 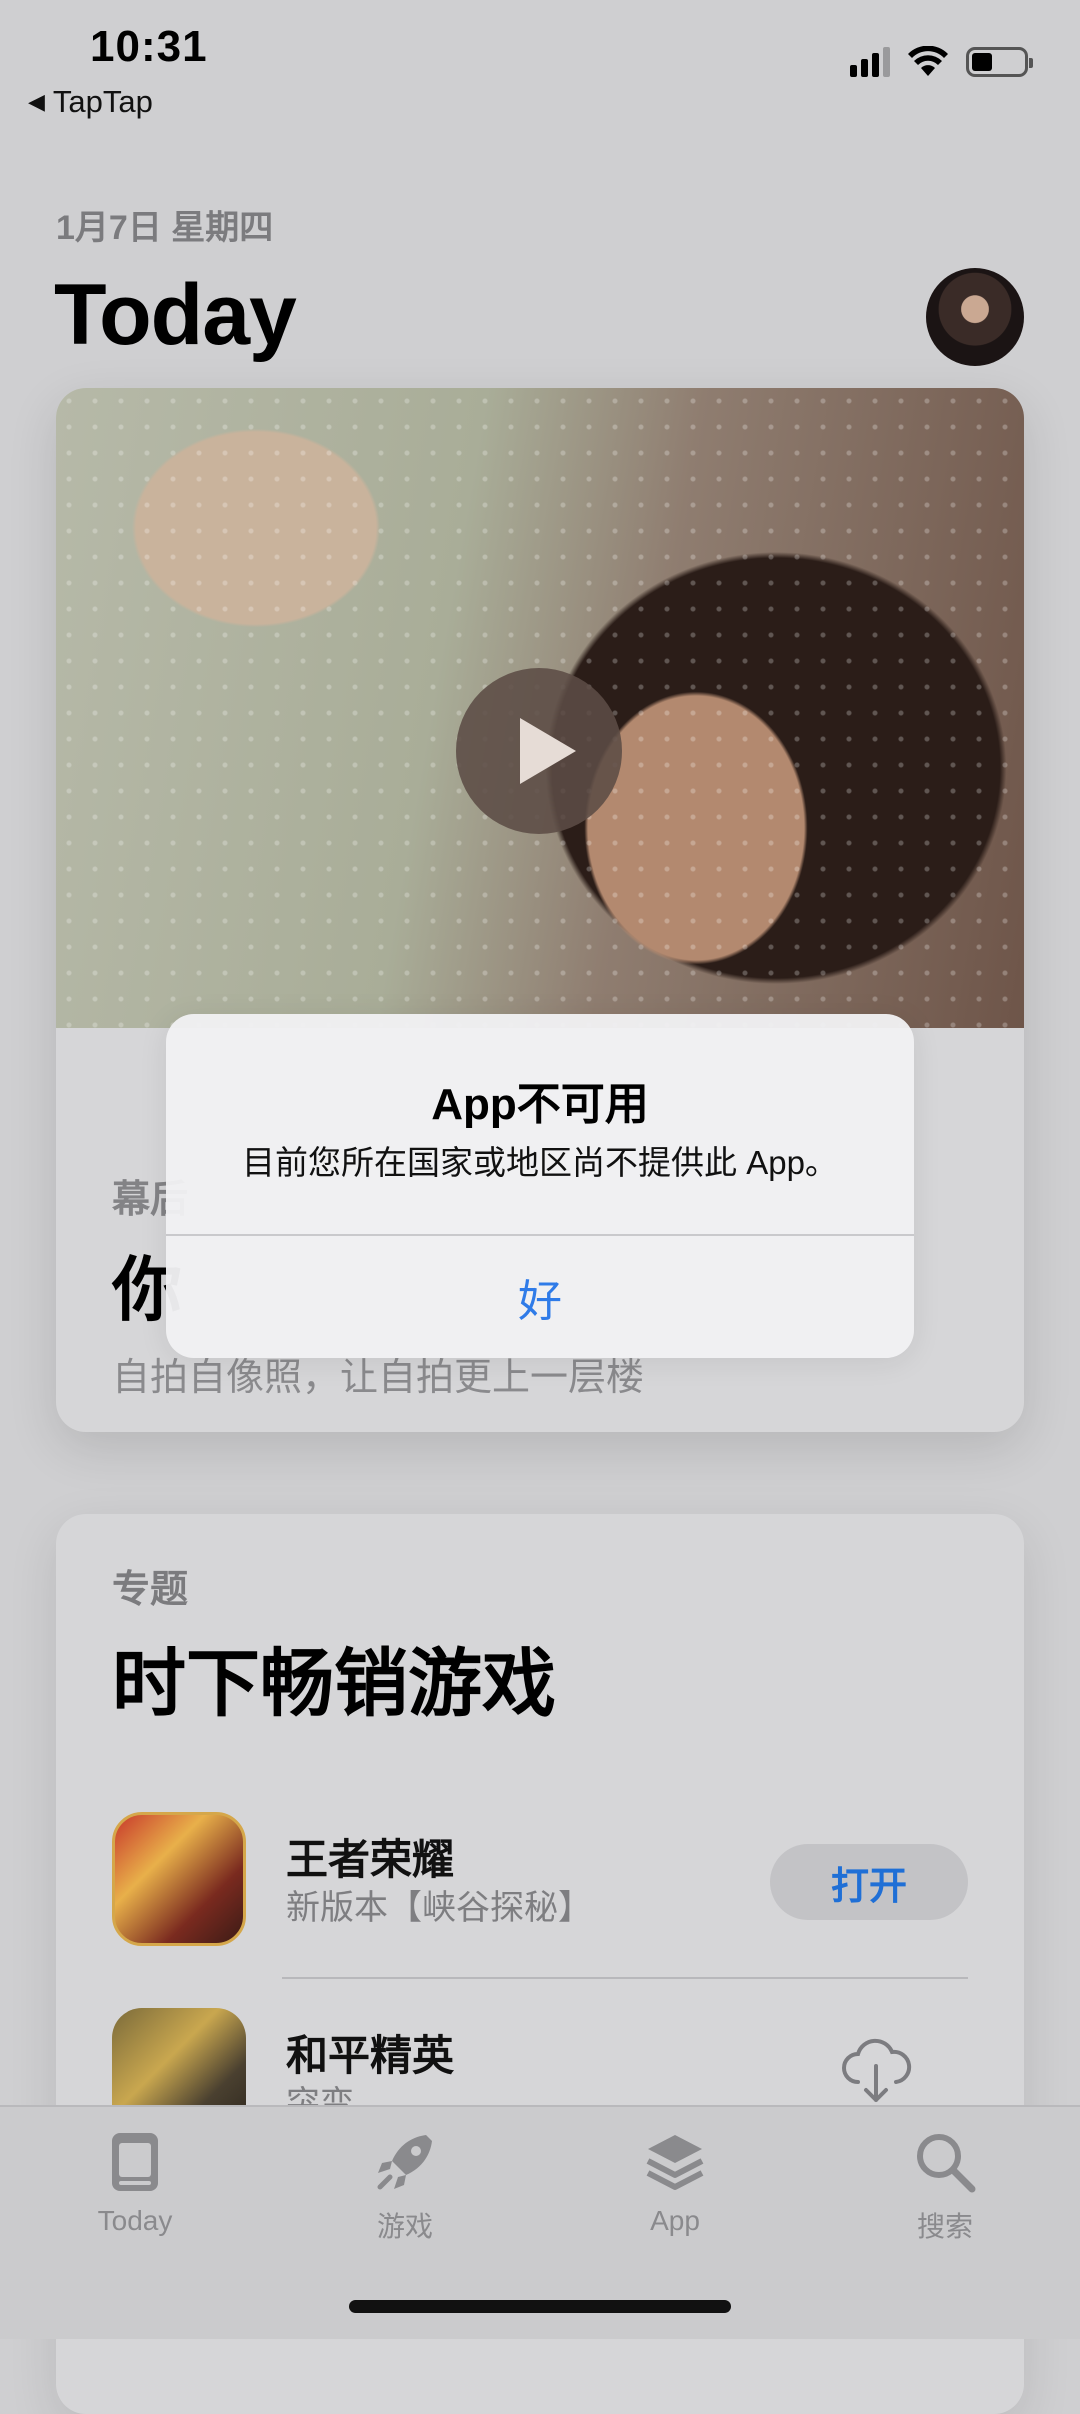 I want to click on back-app-label: TapTap, so click(x=102, y=101).